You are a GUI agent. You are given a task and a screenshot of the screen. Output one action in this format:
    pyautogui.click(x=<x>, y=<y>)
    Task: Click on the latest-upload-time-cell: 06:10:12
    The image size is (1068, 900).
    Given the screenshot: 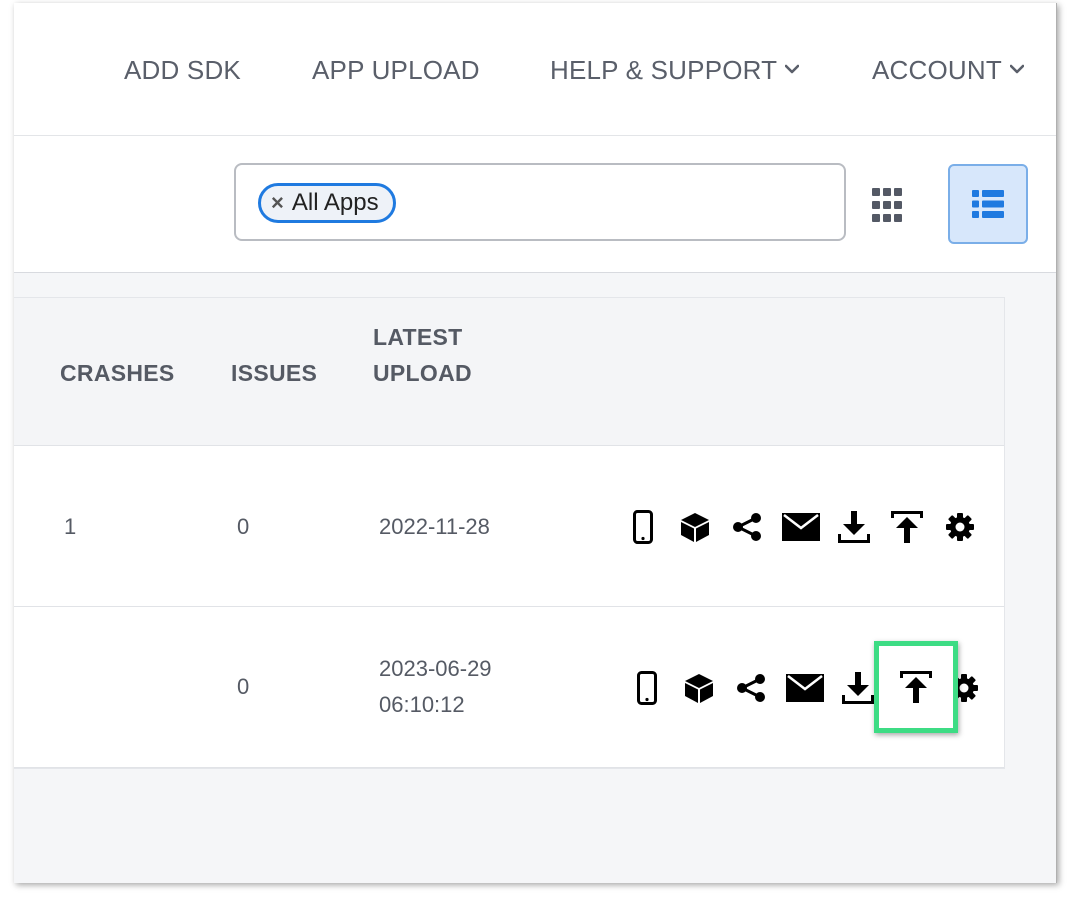 What is the action you would take?
    pyautogui.click(x=422, y=704)
    